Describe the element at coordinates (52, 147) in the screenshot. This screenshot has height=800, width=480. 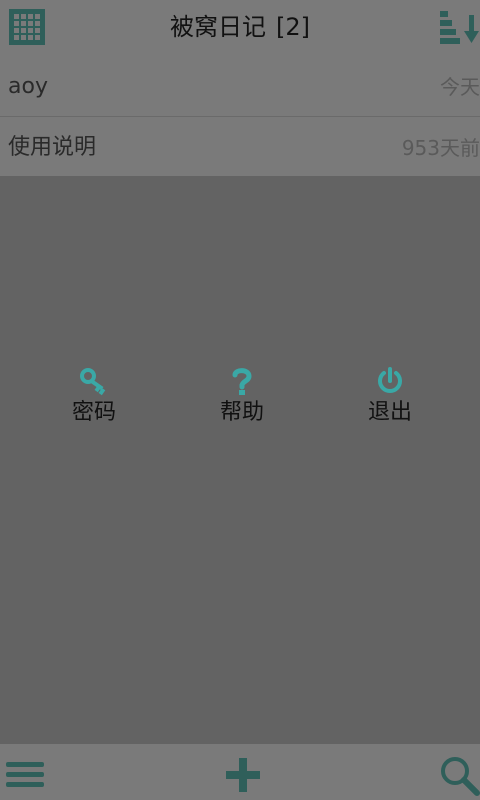
I see `entry-title: 使用说明` at that location.